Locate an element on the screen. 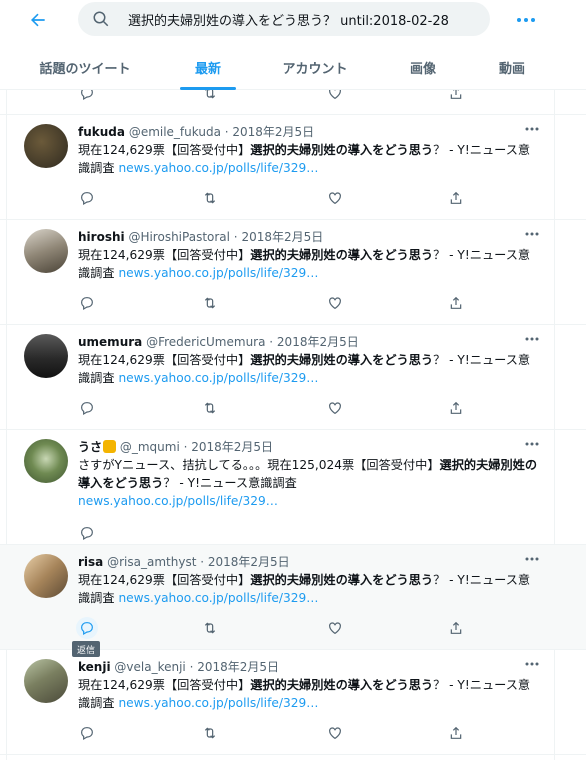  tab-top: 話題のツイート is located at coordinates (85, 67).